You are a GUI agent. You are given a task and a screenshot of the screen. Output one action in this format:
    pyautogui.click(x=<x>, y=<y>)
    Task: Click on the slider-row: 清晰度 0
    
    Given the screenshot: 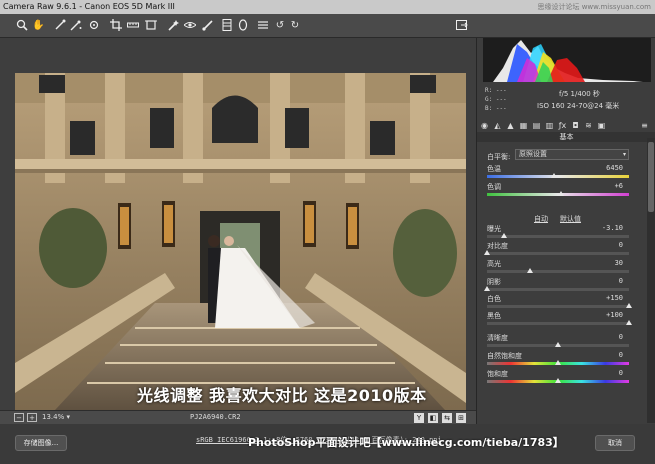 What is the action you would take?
    pyautogui.click(x=566, y=342)
    